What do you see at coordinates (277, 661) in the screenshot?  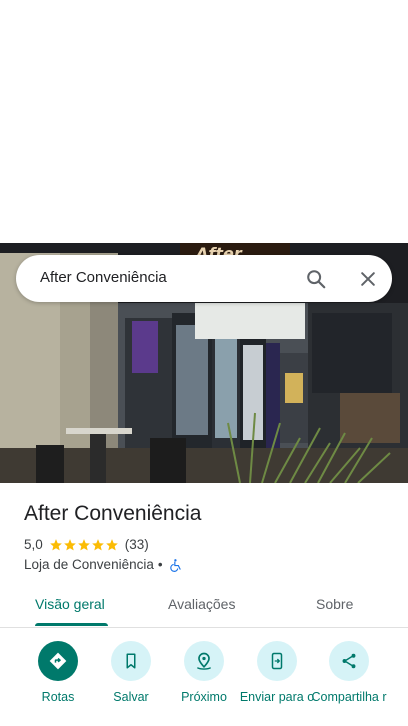 I see `send-to-phone-icon` at bounding box center [277, 661].